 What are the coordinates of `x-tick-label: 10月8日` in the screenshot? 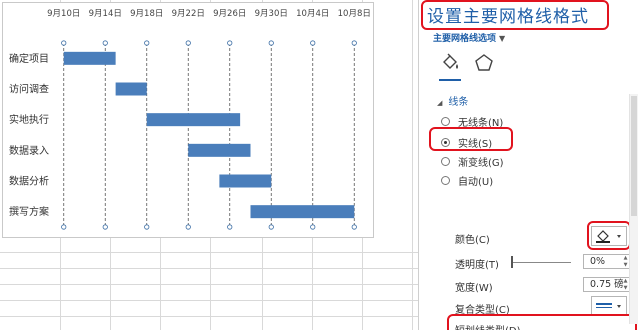 It's located at (354, 14).